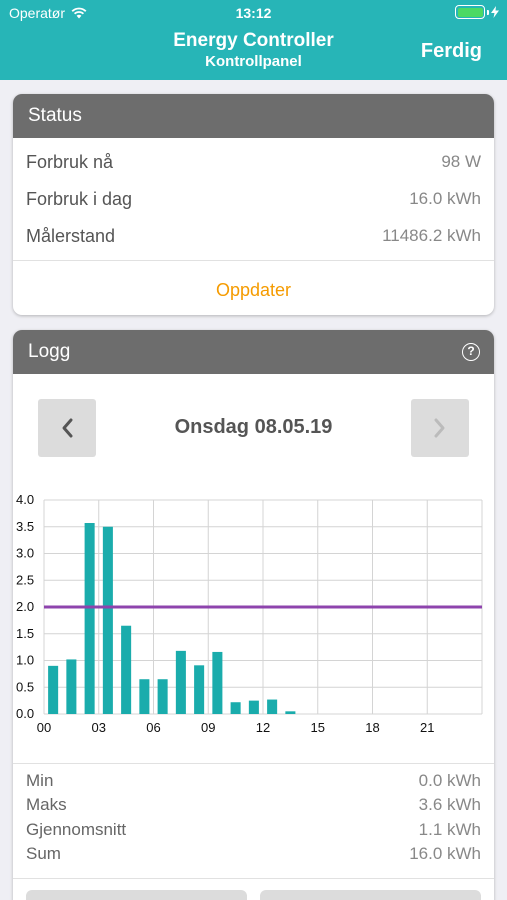 The height and width of the screenshot is (900, 507). What do you see at coordinates (76, 829) in the screenshot?
I see `stat-label: Gjennomsnitt` at bounding box center [76, 829].